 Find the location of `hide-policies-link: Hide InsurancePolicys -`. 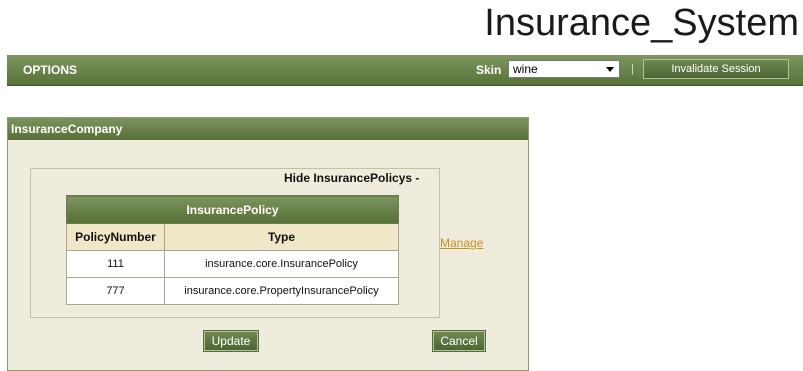

hide-policies-link: Hide InsurancePolicys - is located at coordinates (351, 178).